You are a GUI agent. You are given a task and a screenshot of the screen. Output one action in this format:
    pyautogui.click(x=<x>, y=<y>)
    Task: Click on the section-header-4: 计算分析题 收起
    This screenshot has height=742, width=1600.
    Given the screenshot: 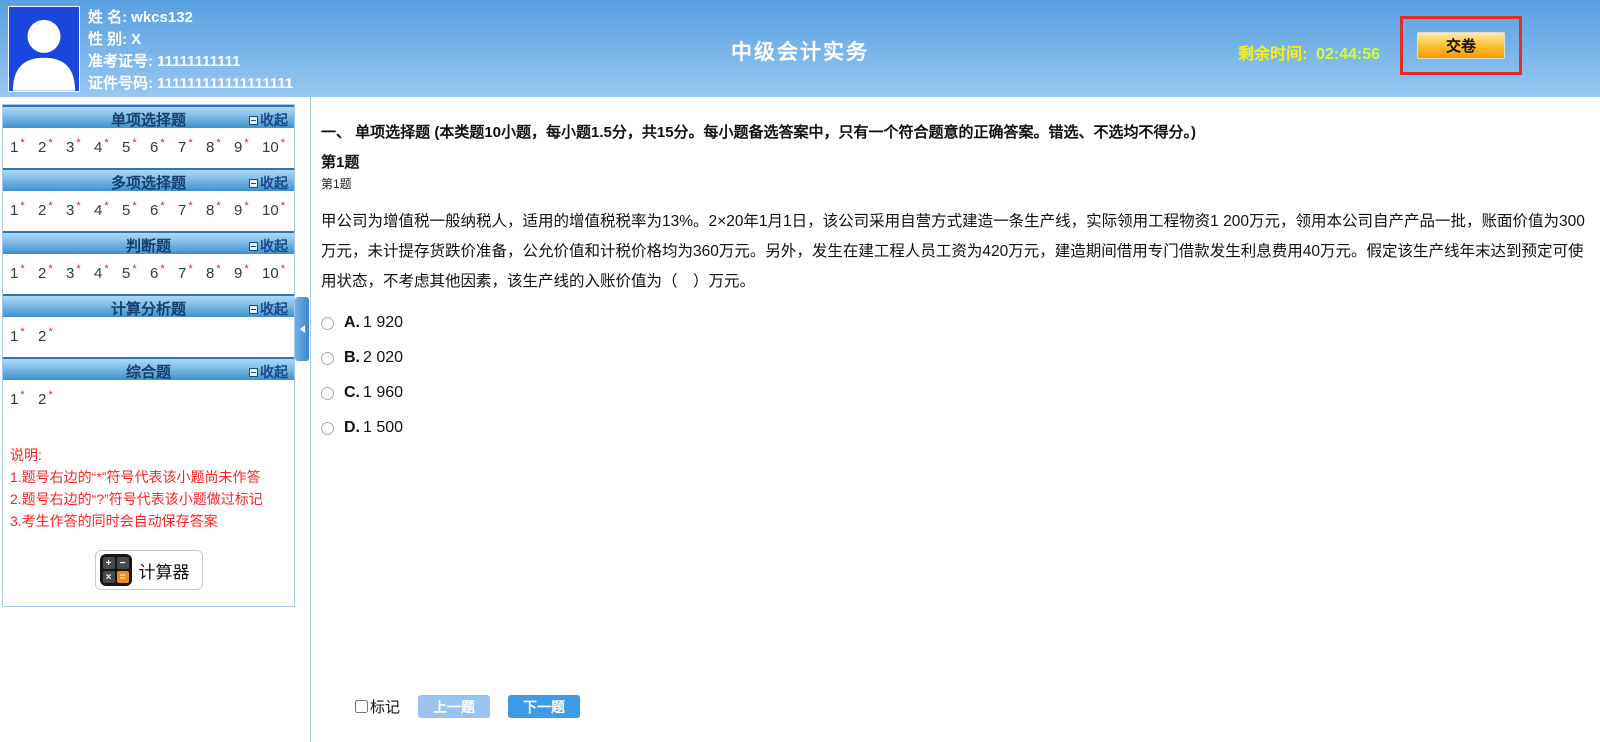 What is the action you would take?
    pyautogui.click(x=148, y=306)
    